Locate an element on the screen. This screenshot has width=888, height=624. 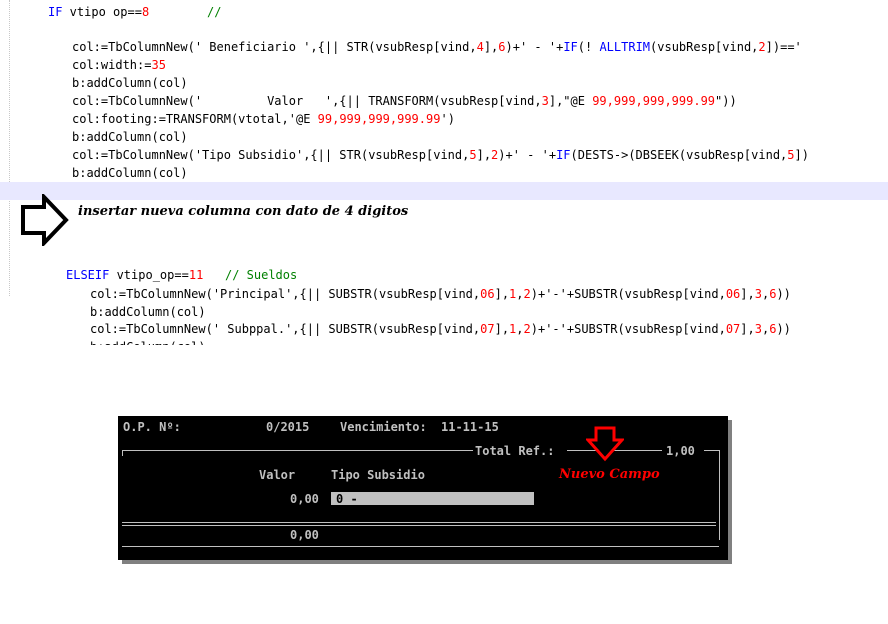
code-token: ALLTRIM is located at coordinates (625, 47).